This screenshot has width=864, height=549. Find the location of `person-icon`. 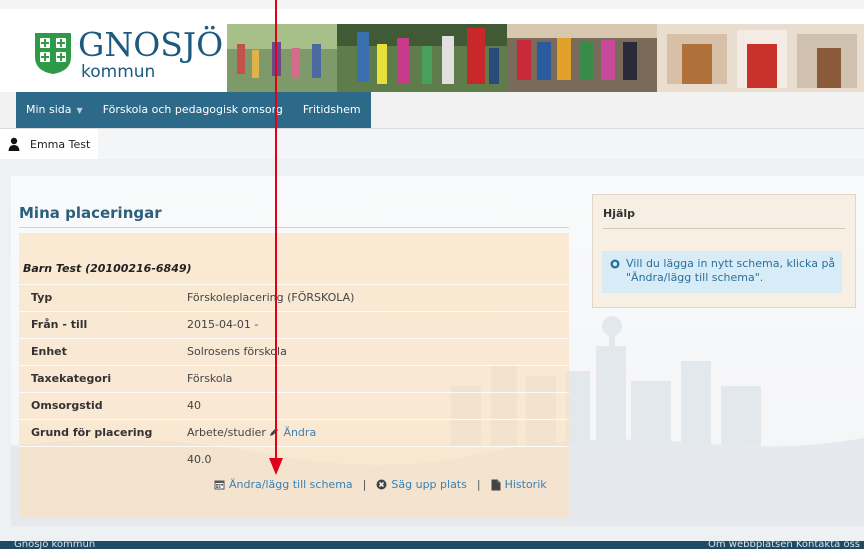

person-icon is located at coordinates (14, 144).